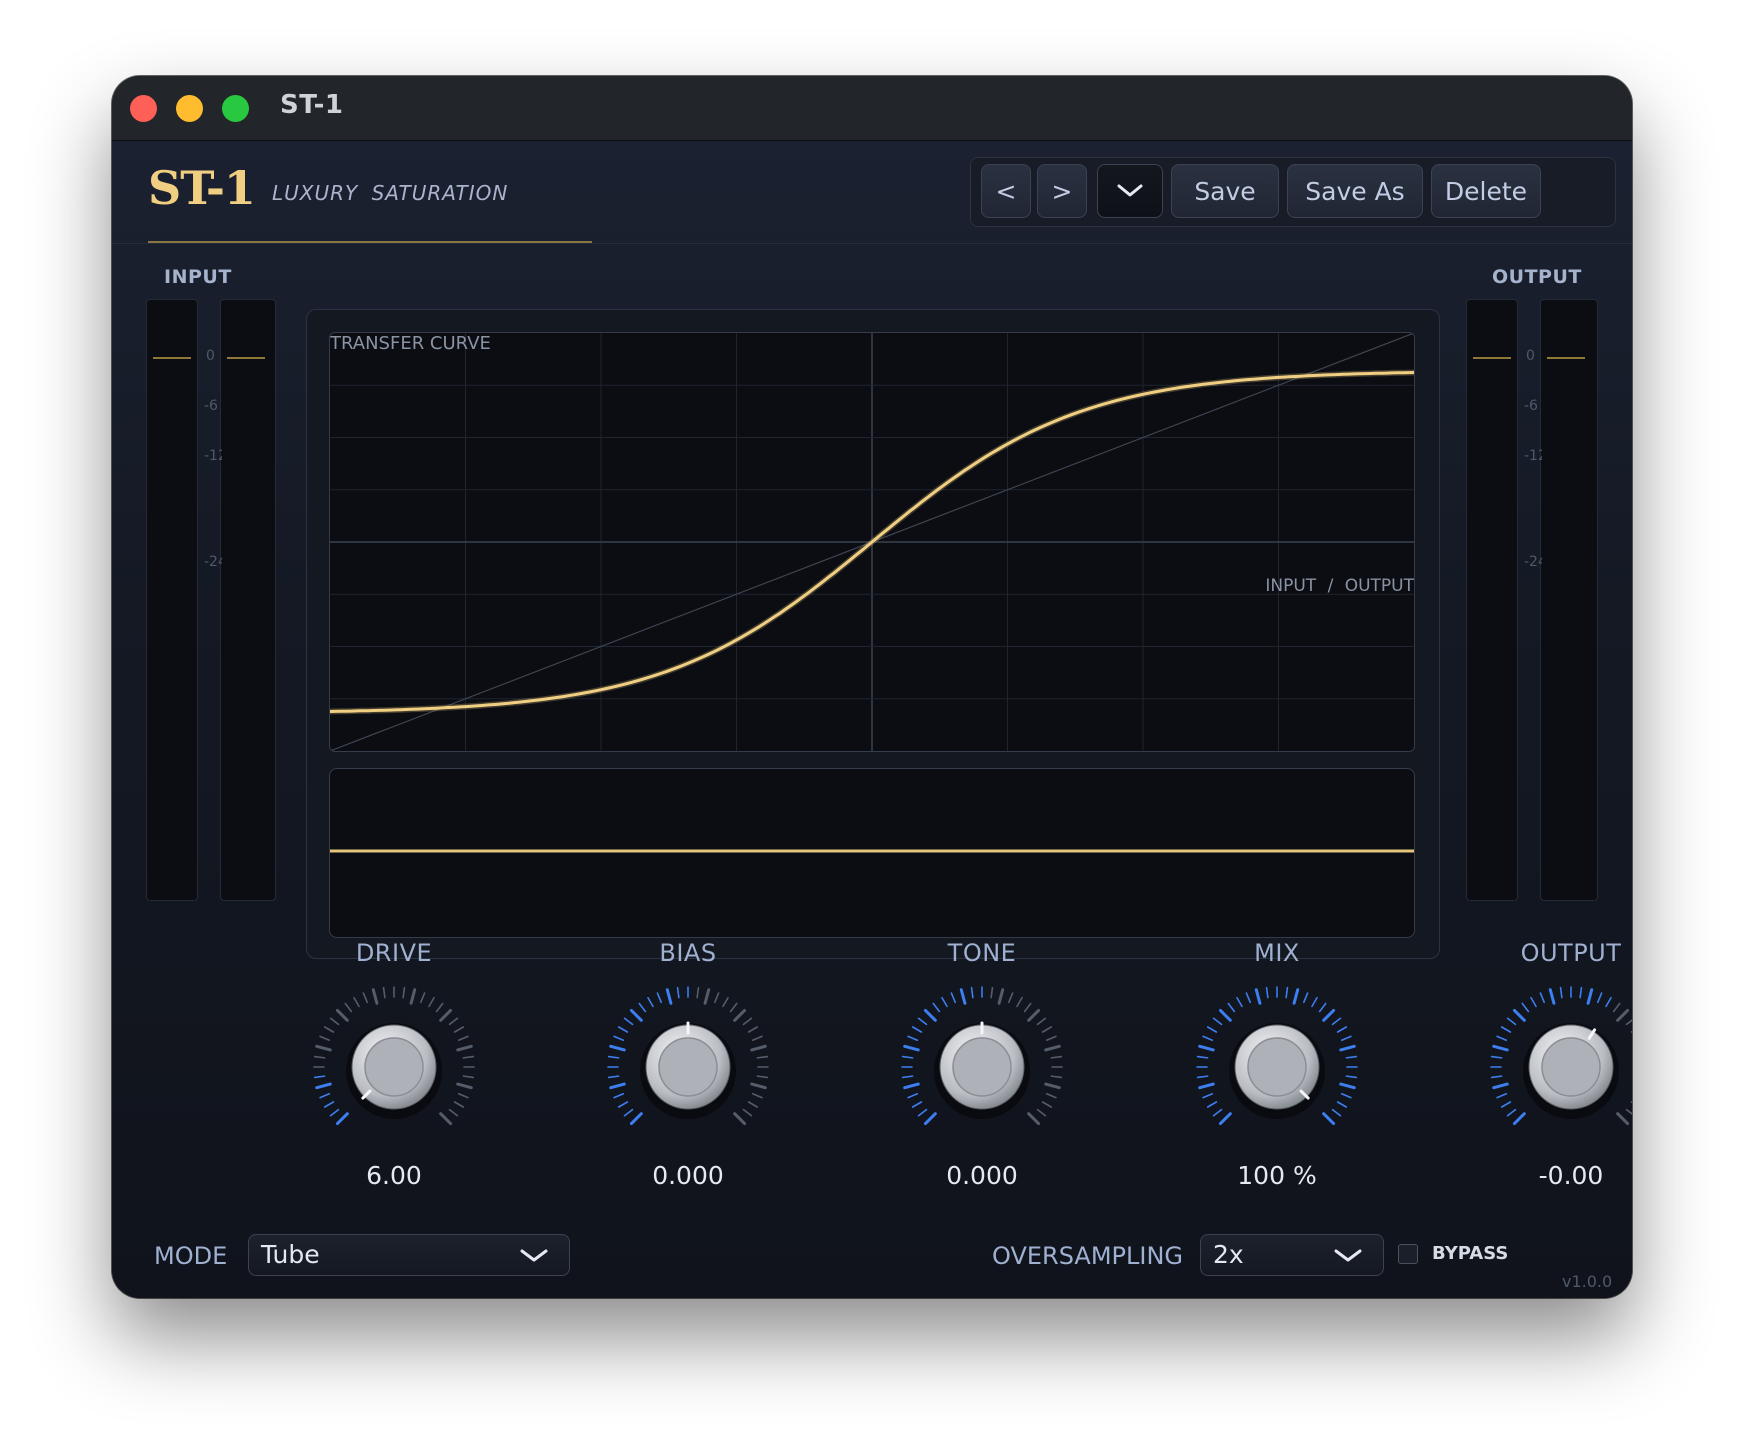 Image resolution: width=1744 pixels, height=1448 pixels. I want to click on tone-label: TONE, so click(982, 953).